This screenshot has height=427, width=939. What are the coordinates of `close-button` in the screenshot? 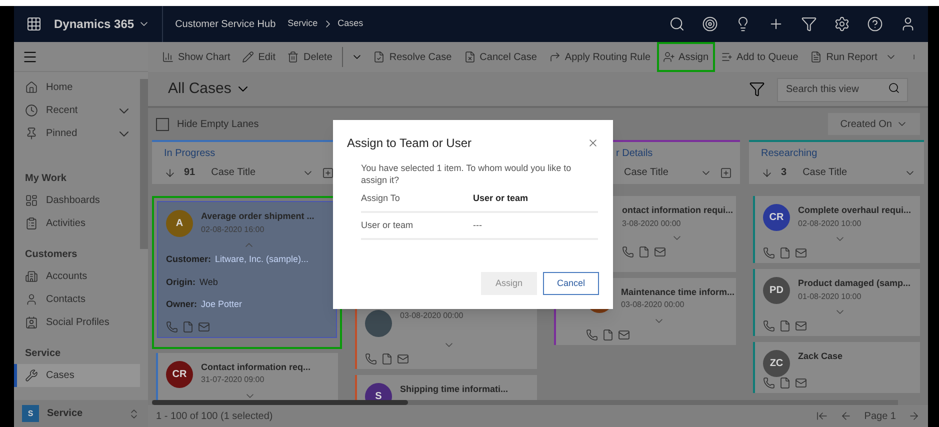 It's located at (593, 143).